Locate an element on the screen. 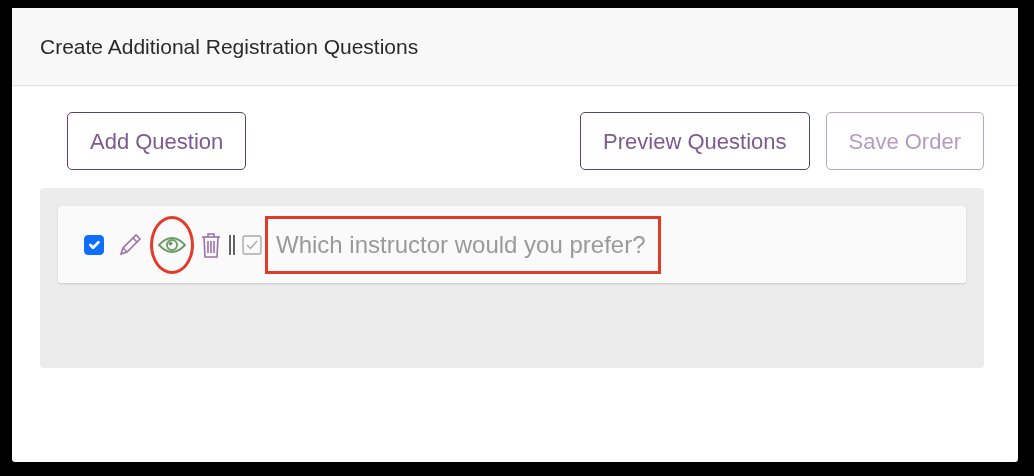 The height and width of the screenshot is (476, 1034). panel-title: Create Additional Registration Questions is located at coordinates (229, 46).